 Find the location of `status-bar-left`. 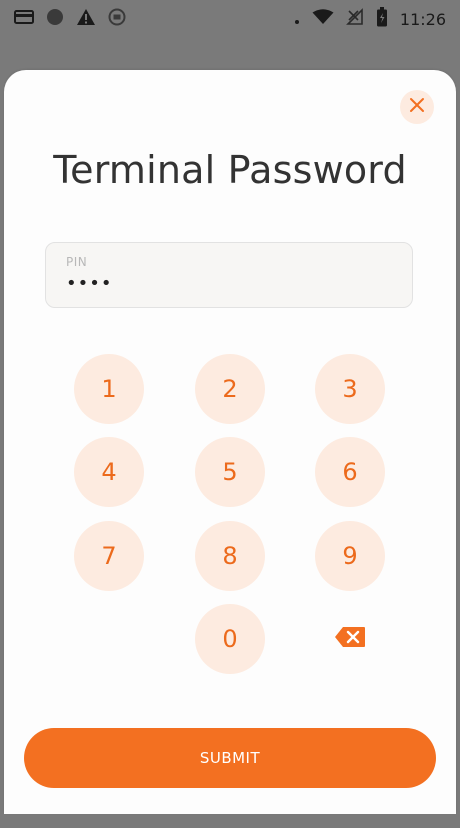

status-bar-left is located at coordinates (70, 19).